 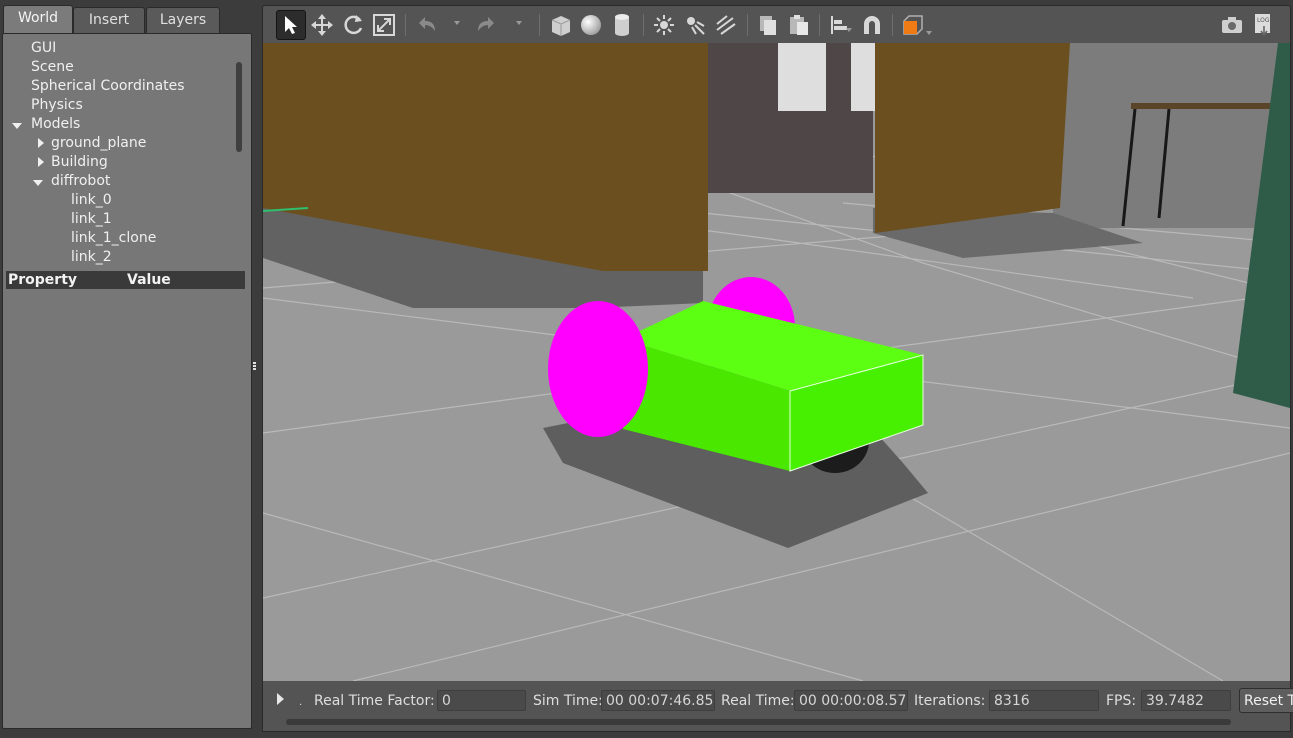 I want to click on snap-icon, so click(x=872, y=25).